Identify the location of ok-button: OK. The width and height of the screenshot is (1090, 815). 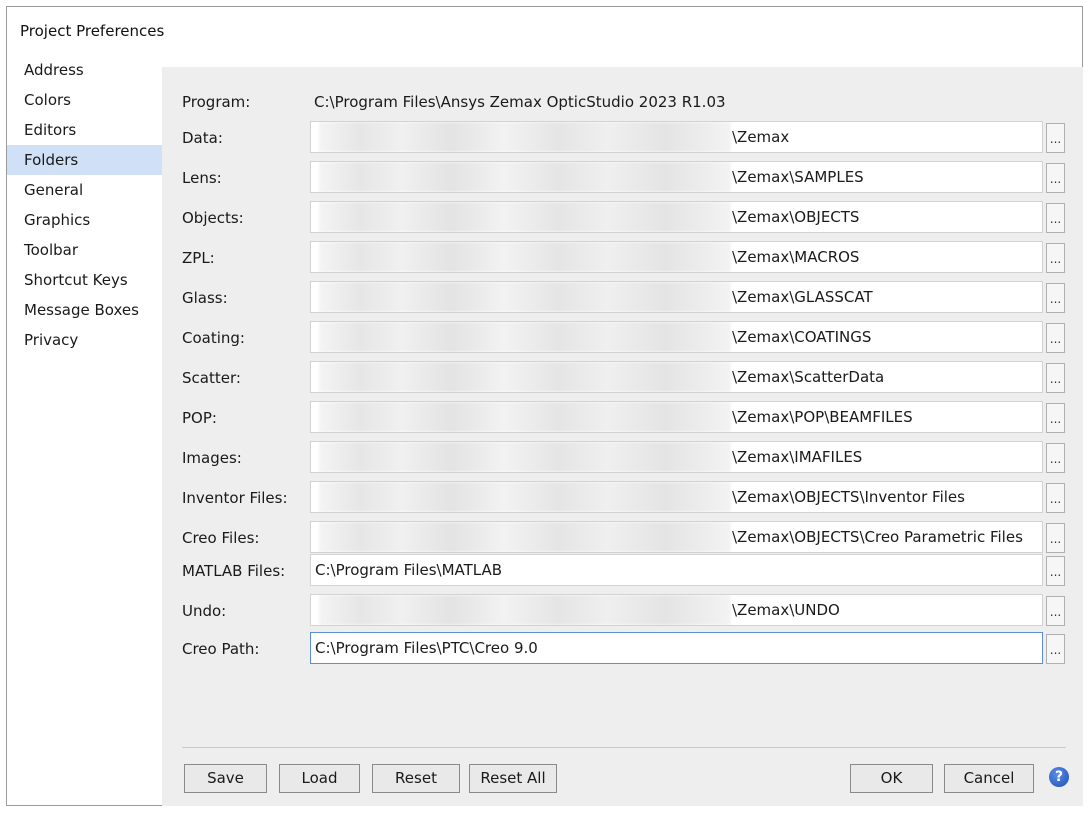
(891, 778).